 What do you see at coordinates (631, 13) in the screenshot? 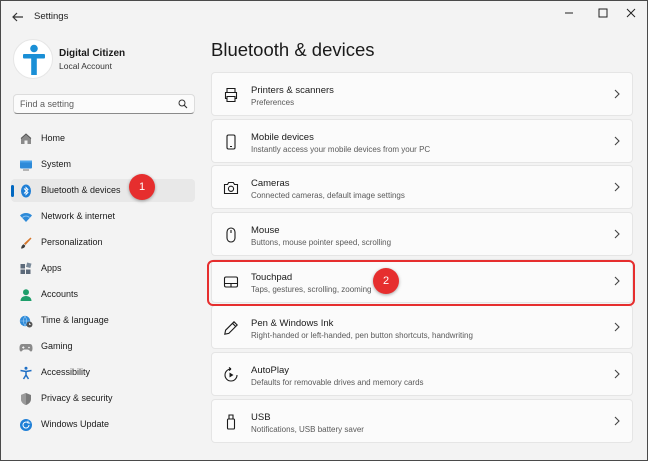
I see `close-icon` at bounding box center [631, 13].